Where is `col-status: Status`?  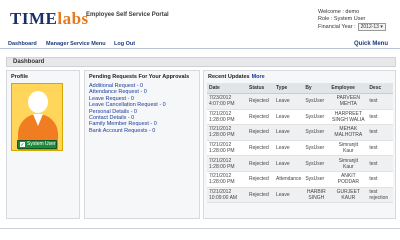 col-status: Status is located at coordinates (260, 88).